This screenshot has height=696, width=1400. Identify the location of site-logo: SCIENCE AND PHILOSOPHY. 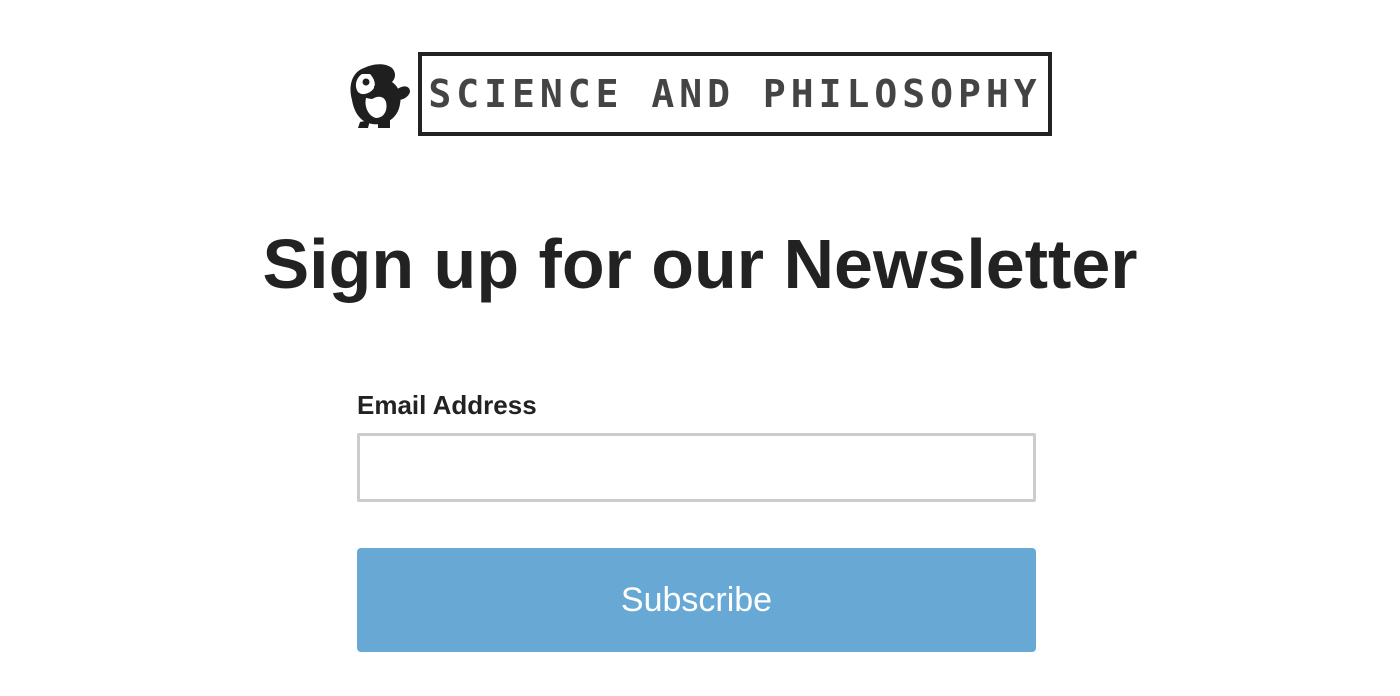
(698, 94).